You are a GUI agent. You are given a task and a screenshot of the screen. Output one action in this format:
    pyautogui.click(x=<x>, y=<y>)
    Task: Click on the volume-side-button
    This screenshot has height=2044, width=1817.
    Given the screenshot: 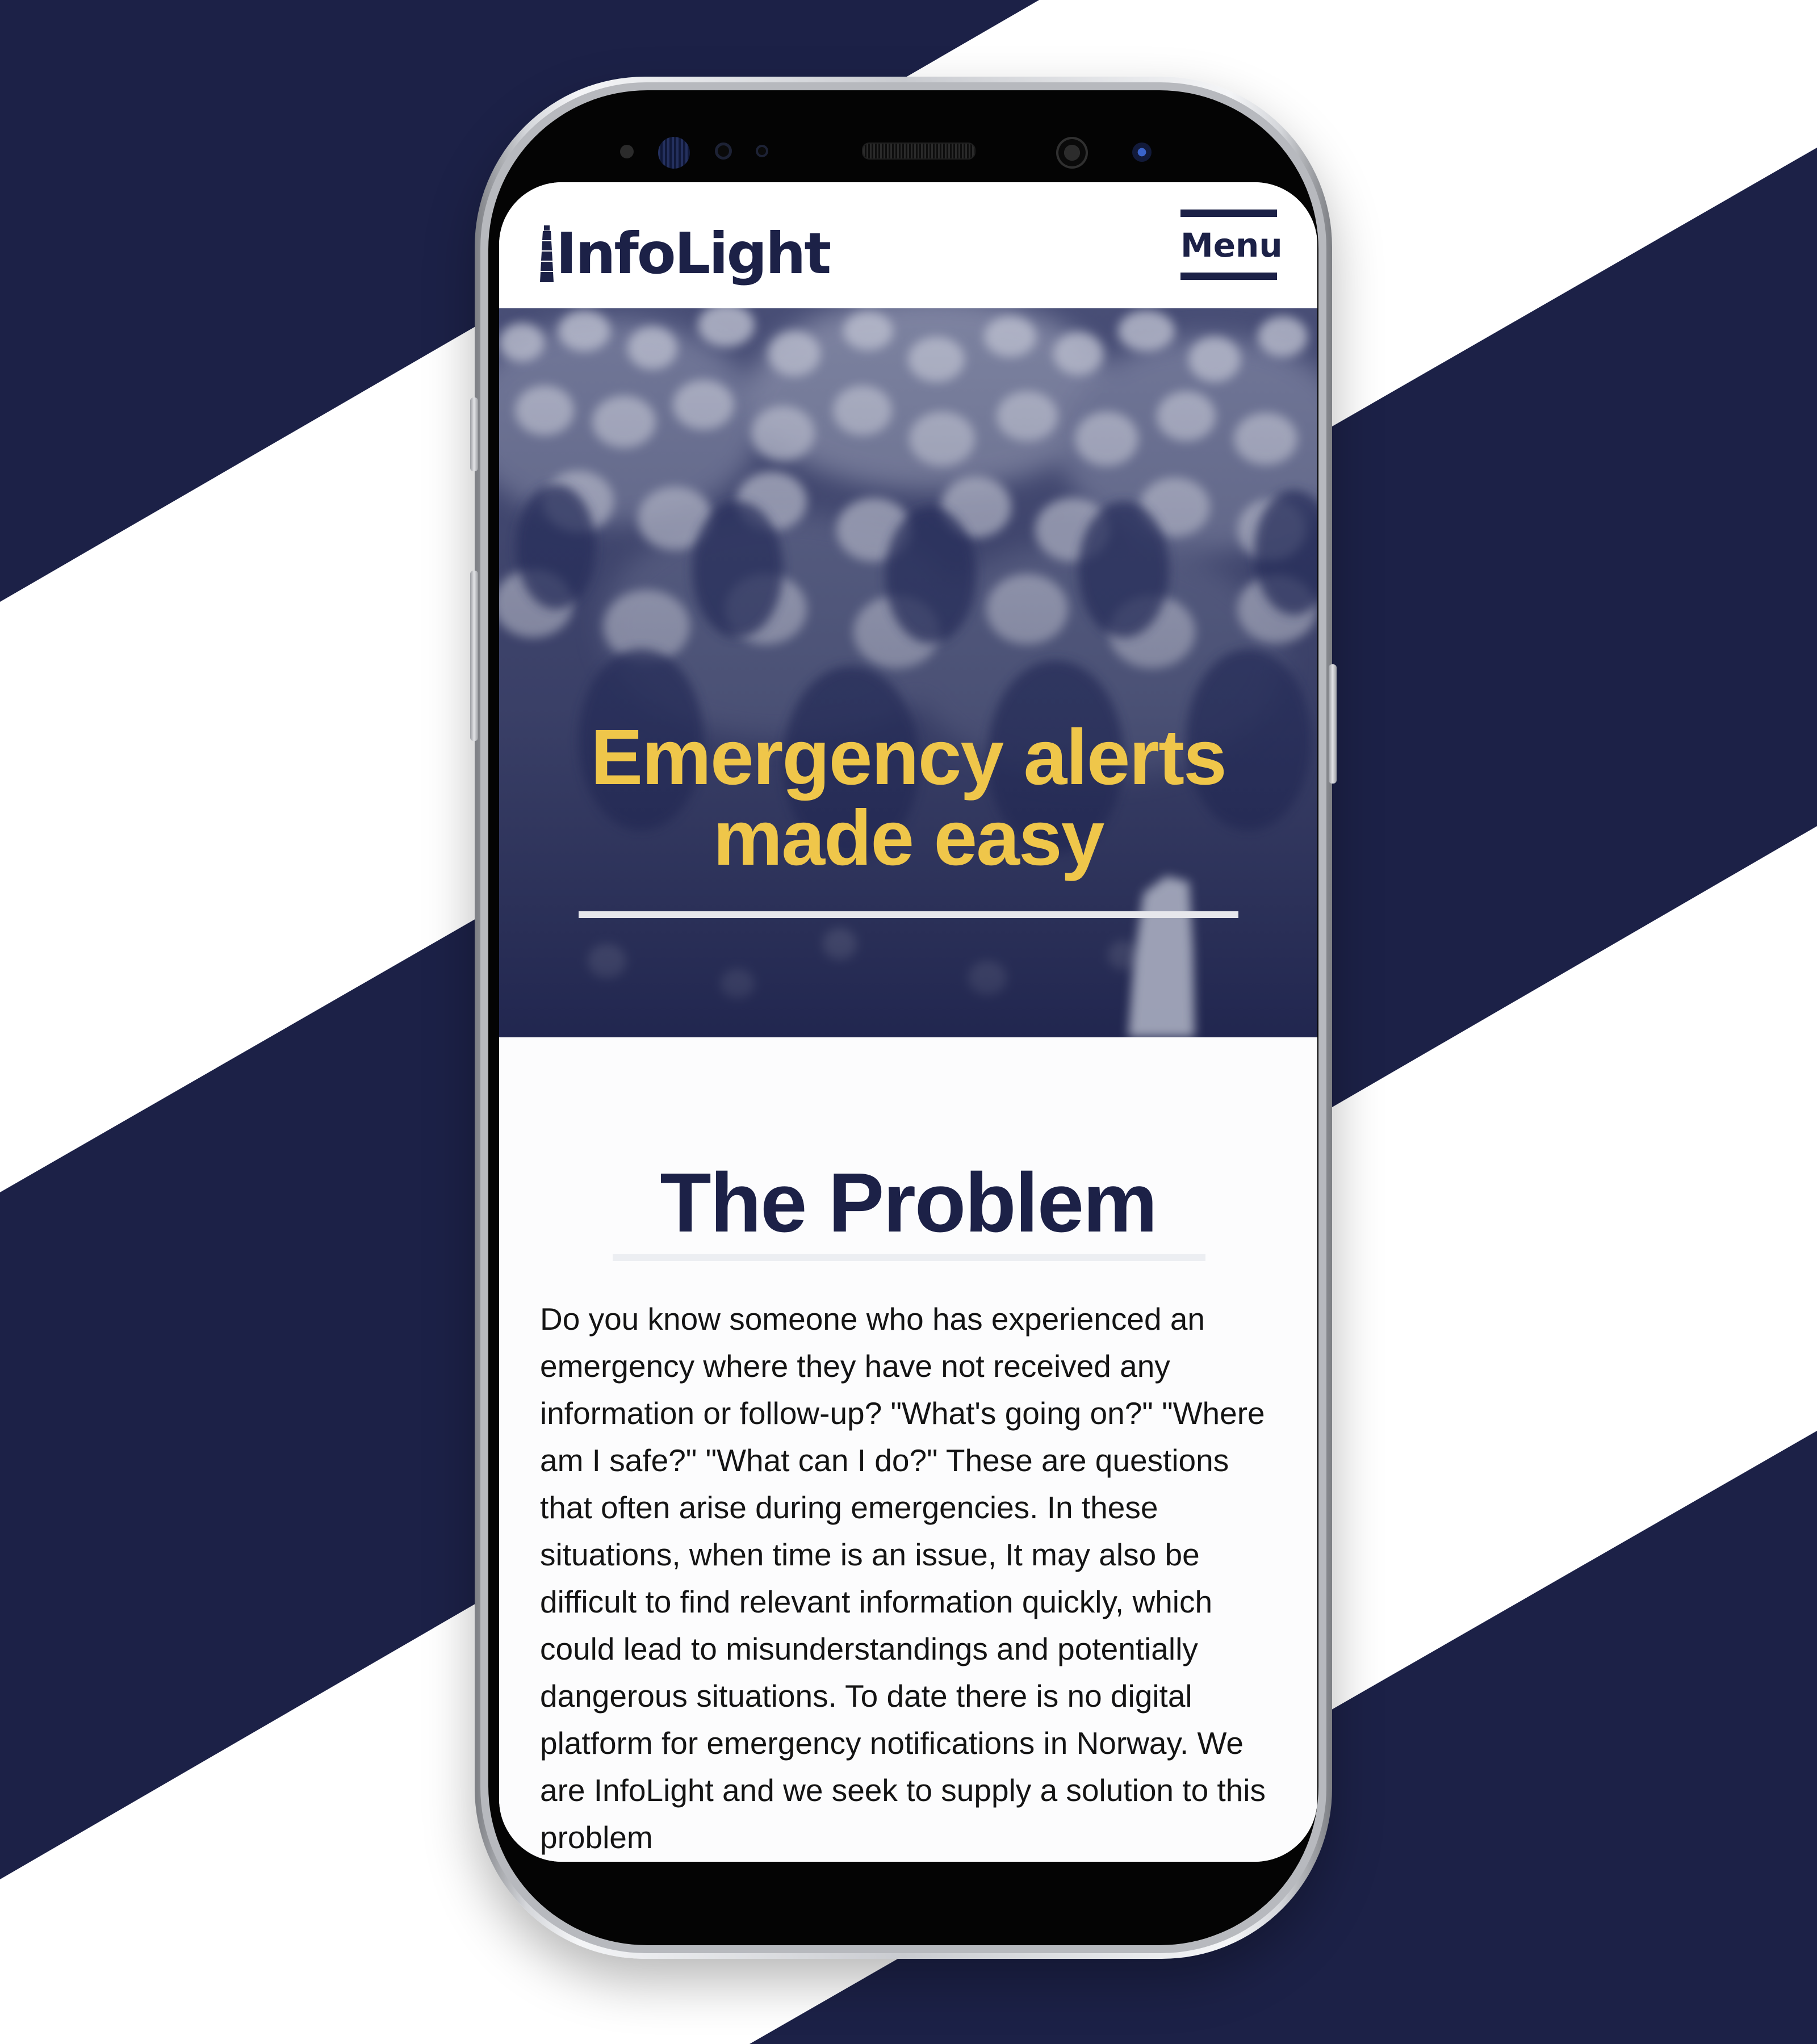 What is the action you would take?
    pyautogui.click(x=474, y=656)
    